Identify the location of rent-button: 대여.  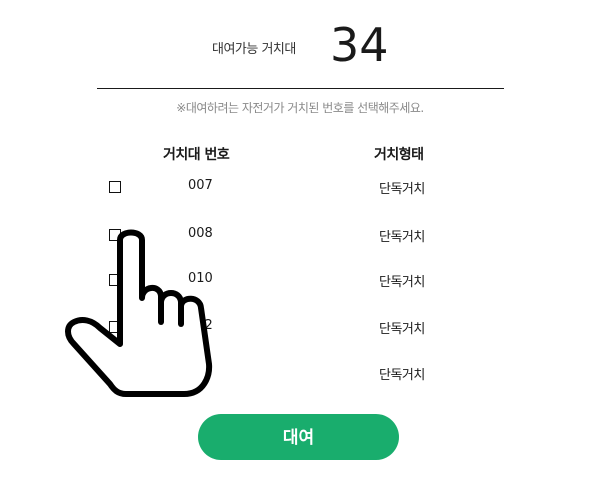
(298, 437).